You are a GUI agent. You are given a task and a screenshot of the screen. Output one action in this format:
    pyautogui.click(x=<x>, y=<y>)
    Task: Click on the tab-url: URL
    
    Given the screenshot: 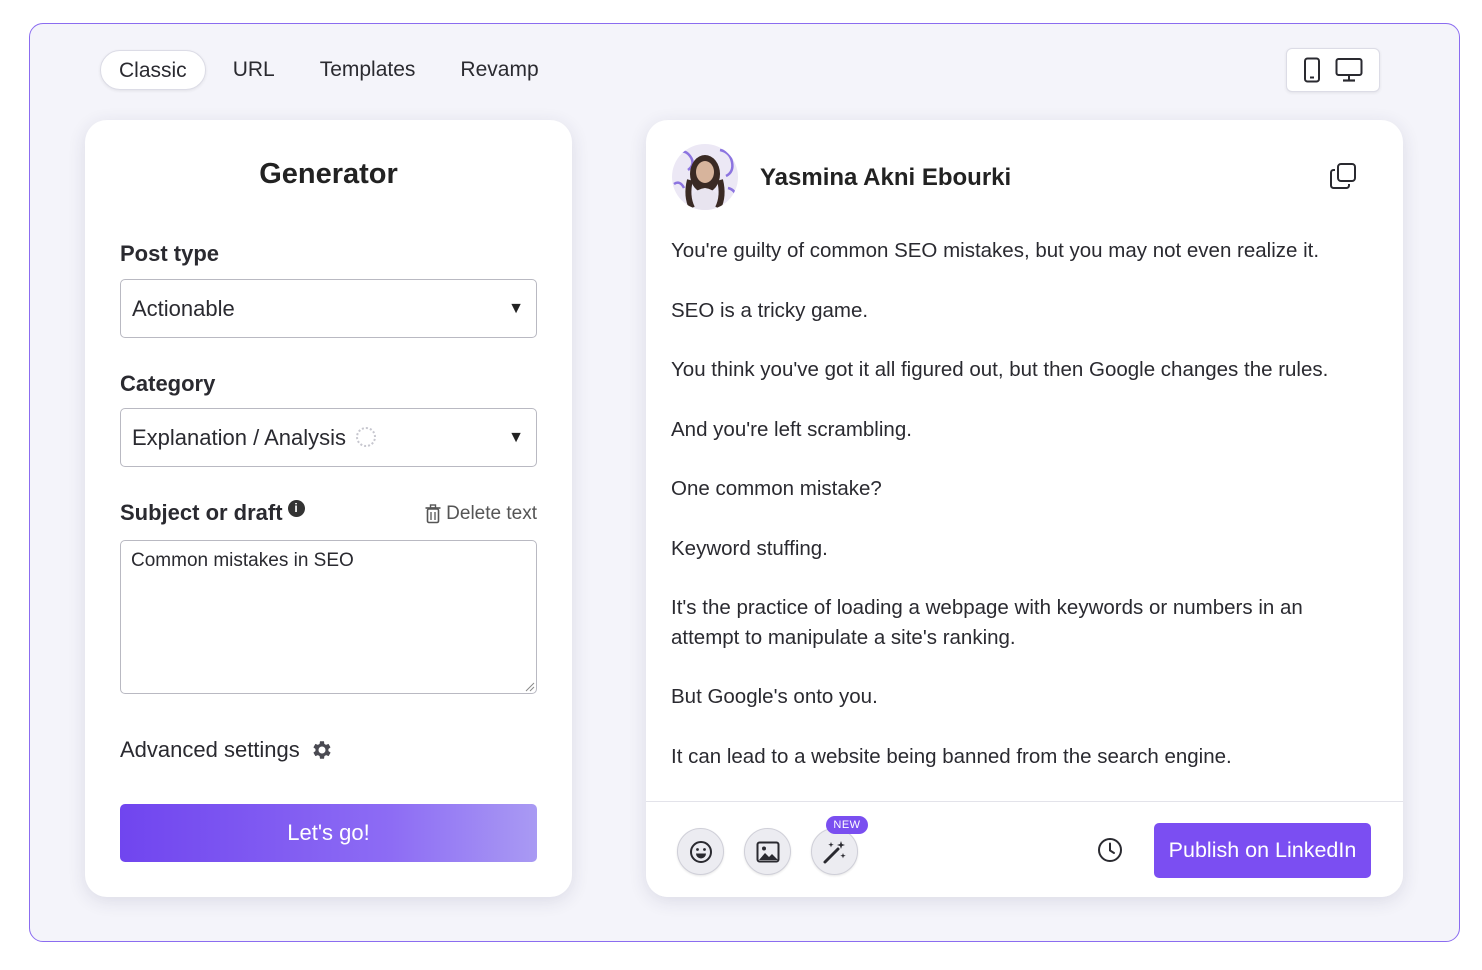 What is the action you would take?
    pyautogui.click(x=254, y=70)
    